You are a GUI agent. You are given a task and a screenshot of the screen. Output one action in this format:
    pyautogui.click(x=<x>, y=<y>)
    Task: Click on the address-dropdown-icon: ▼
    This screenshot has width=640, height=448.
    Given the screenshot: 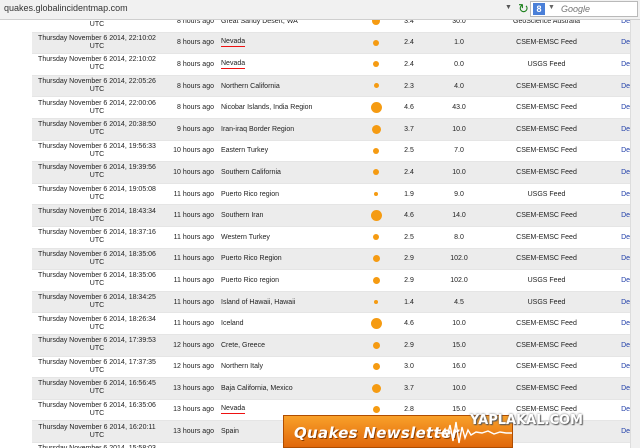 What is the action you would take?
    pyautogui.click(x=508, y=7)
    